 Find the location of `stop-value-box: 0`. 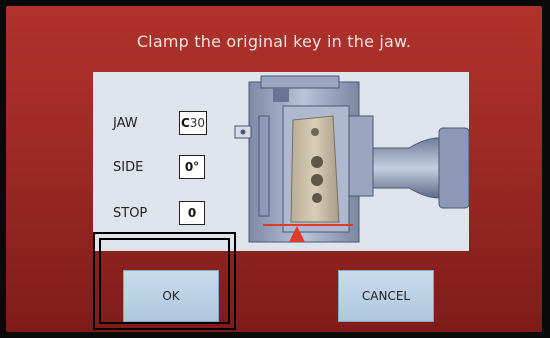

stop-value-box: 0 is located at coordinates (192, 213).